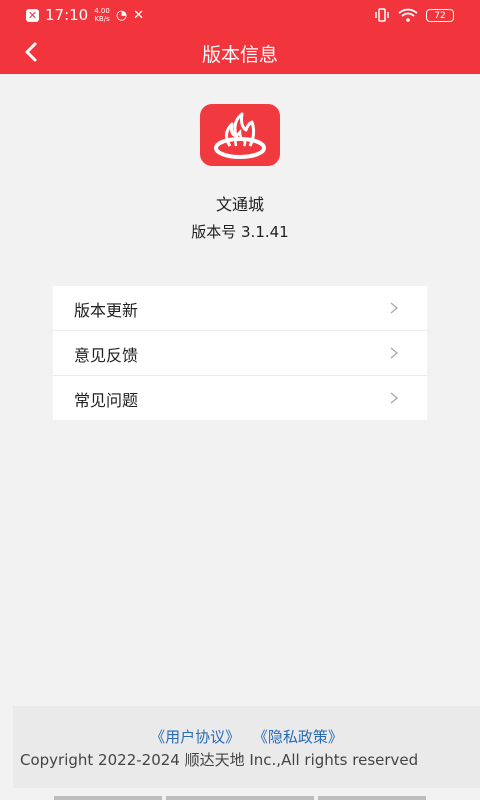  I want to click on settings-menu: 版本更新 意见反馈 常见问题, so click(240, 353).